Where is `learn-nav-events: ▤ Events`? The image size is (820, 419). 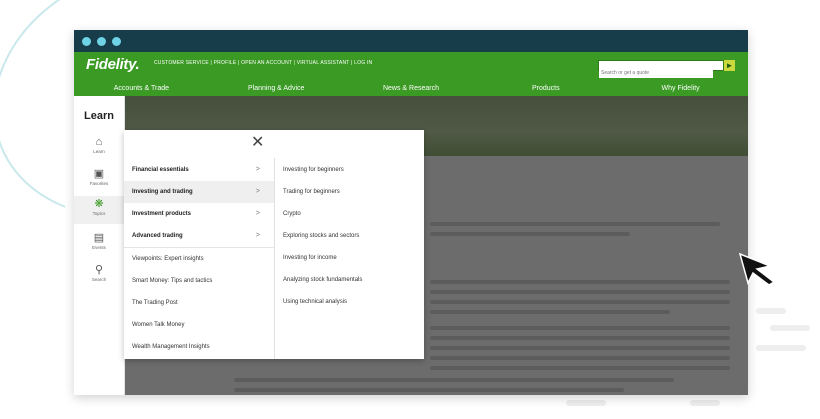 learn-nav-events: ▤ Events is located at coordinates (99, 241).